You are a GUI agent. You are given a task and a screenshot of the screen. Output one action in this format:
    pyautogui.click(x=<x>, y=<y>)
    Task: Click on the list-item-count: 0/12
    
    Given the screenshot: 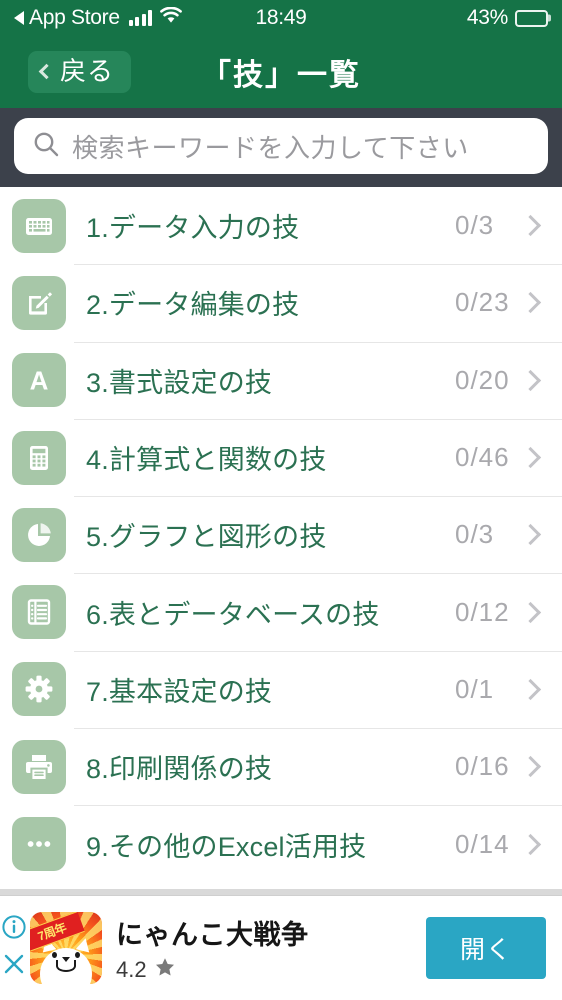 What is the action you would take?
    pyautogui.click(x=482, y=611)
    